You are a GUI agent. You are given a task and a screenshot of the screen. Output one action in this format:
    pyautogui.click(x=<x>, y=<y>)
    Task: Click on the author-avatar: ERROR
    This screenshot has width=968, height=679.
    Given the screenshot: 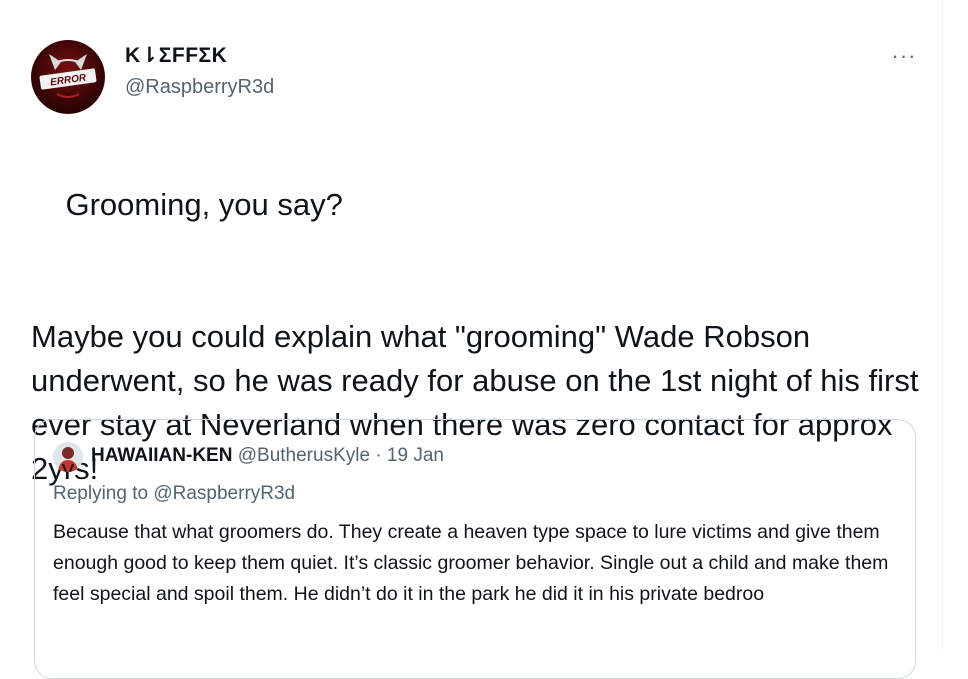 What is the action you would take?
    pyautogui.click(x=68, y=77)
    